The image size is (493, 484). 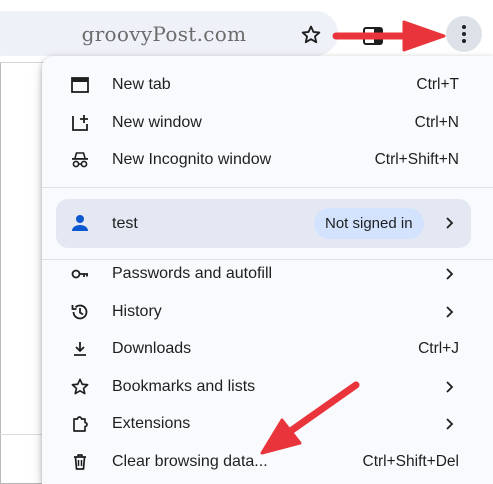 I want to click on bookmark-star-icon, so click(x=311, y=35).